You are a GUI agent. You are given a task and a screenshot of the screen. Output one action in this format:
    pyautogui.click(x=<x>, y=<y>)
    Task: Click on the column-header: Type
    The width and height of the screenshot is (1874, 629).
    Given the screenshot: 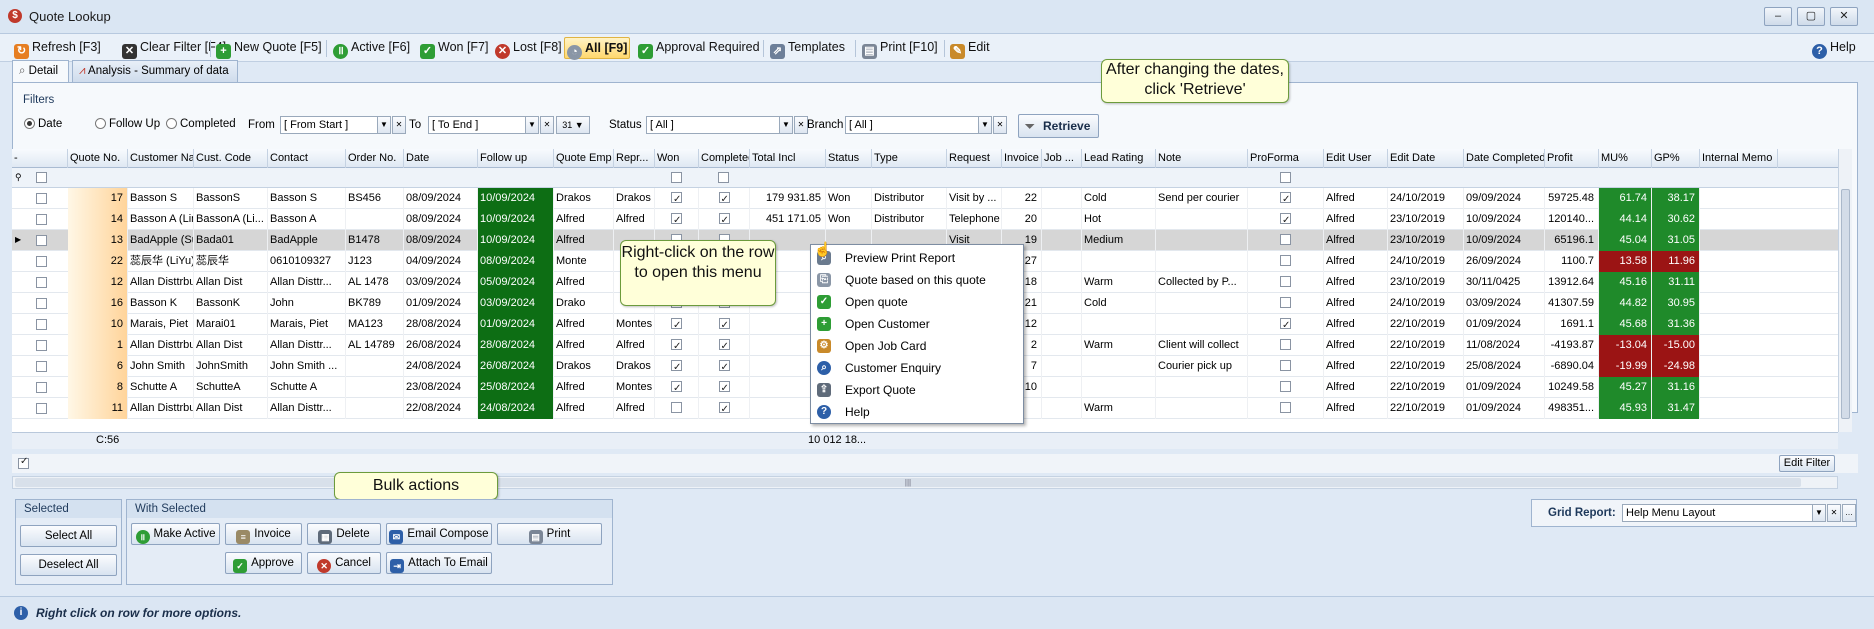 What is the action you would take?
    pyautogui.click(x=909, y=158)
    